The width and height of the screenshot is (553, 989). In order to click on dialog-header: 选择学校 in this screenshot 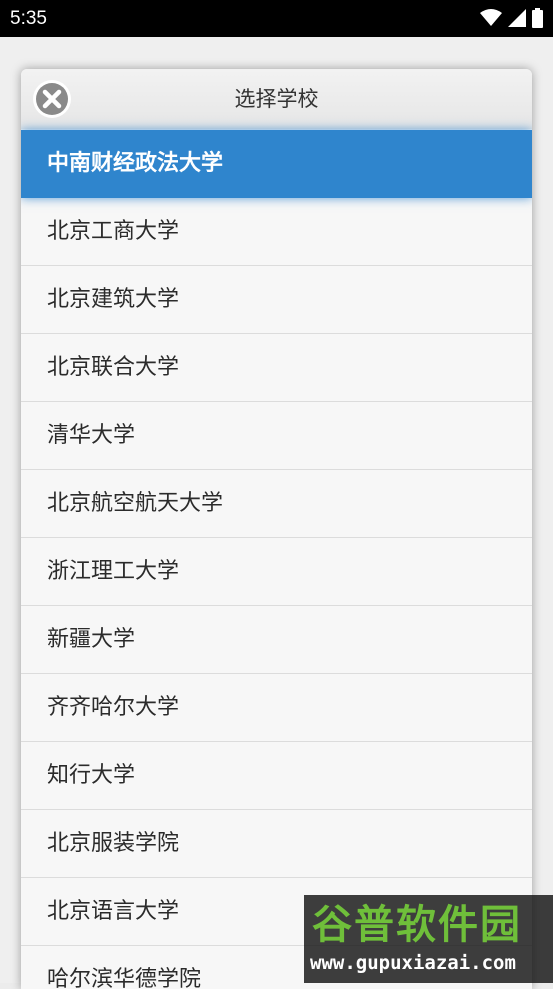, I will do `click(276, 99)`.